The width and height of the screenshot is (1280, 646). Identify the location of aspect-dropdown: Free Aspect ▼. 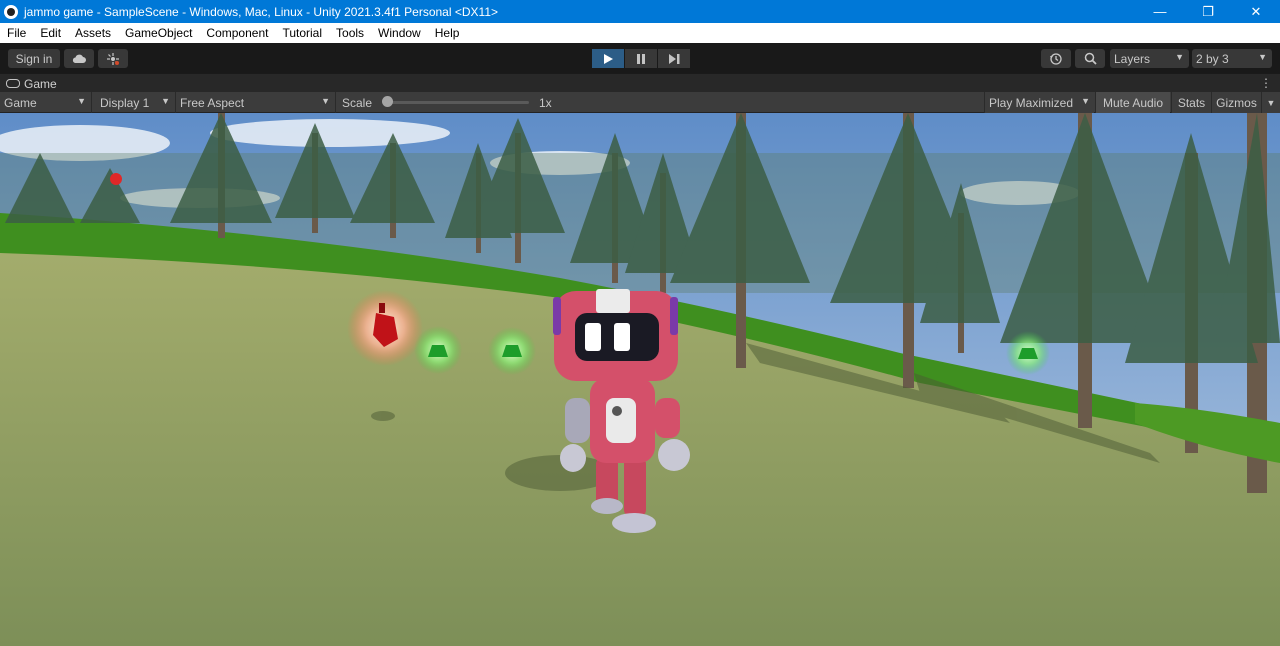
(256, 102).